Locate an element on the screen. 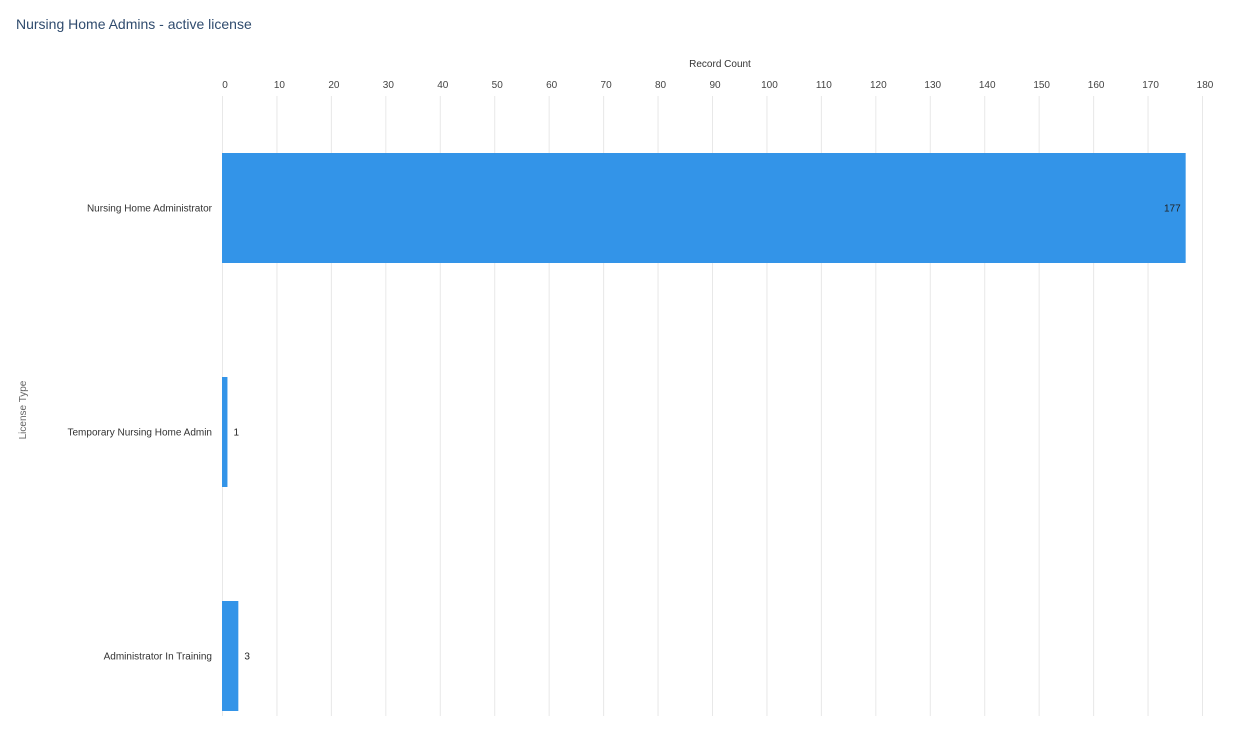 The height and width of the screenshot is (748, 1252). x-tick-label: 180 is located at coordinates (1205, 85).